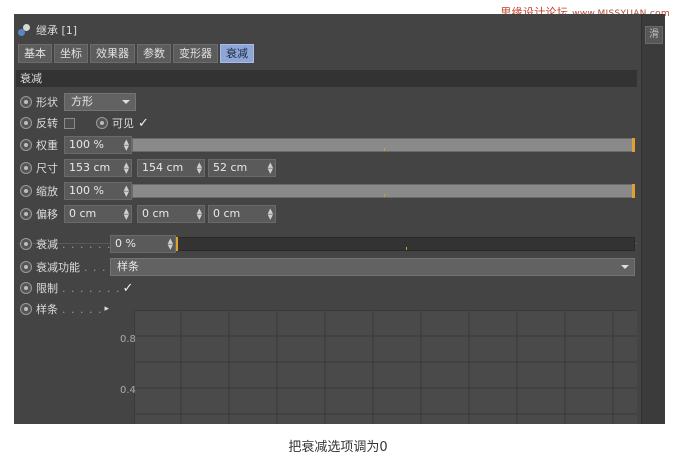 The width and height of the screenshot is (676, 465). I want to click on weight-value: 100 %, so click(86, 144).